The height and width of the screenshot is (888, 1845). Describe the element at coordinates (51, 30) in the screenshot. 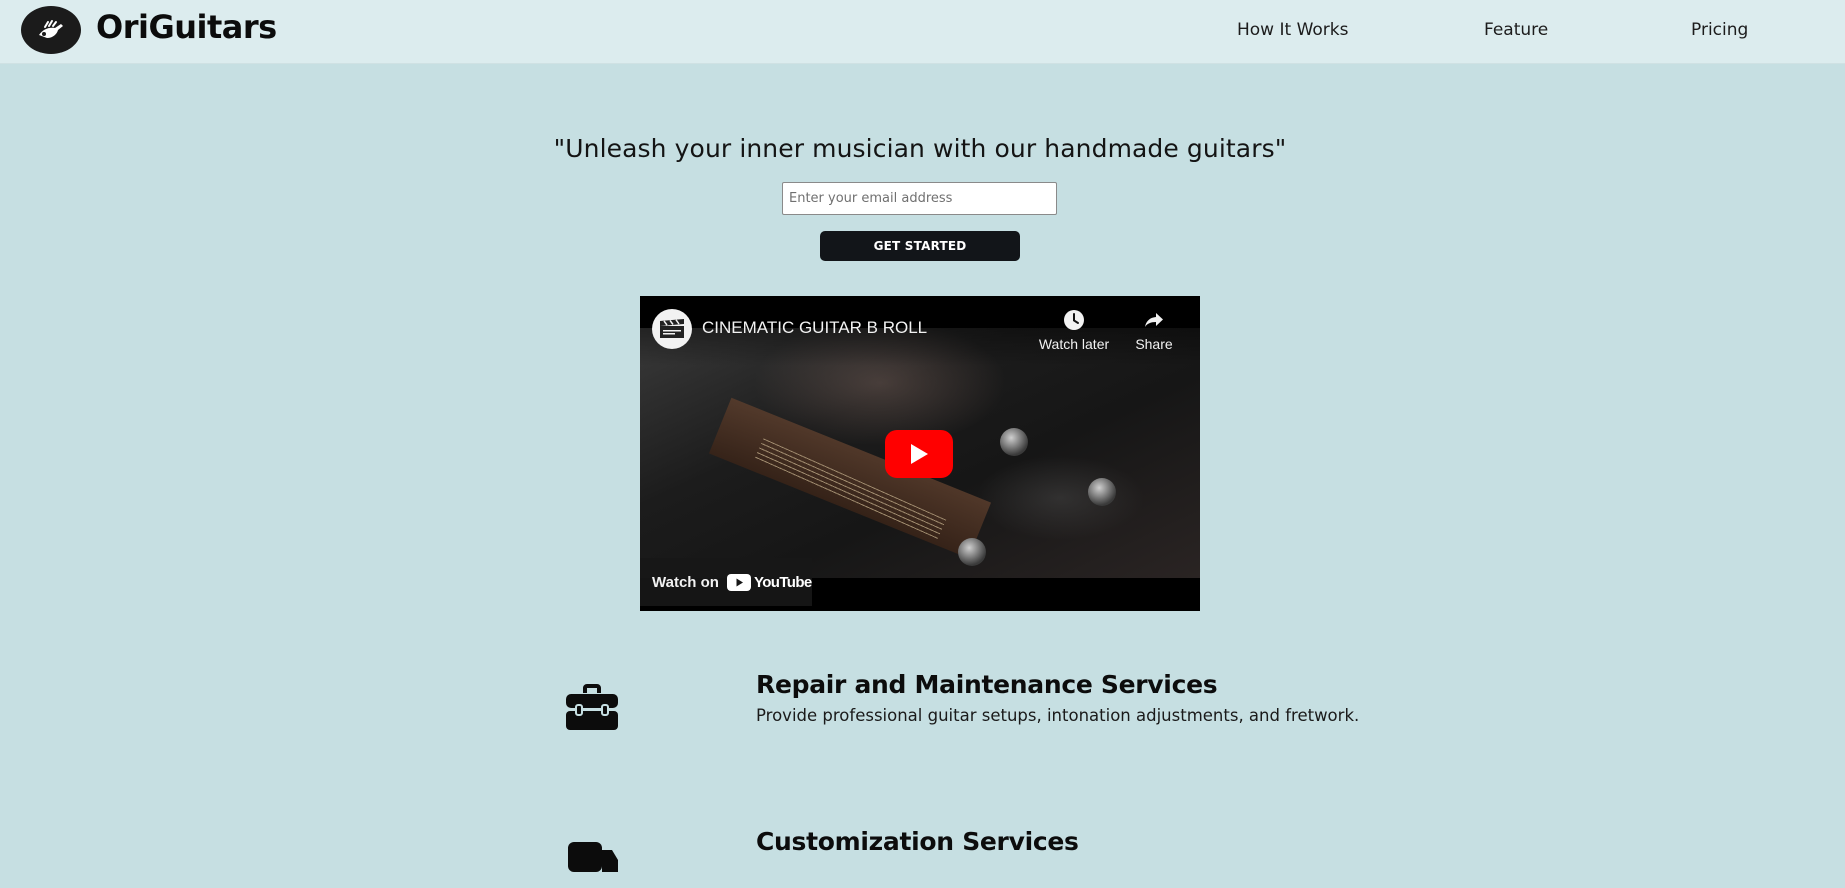

I see `logo-icon` at that location.